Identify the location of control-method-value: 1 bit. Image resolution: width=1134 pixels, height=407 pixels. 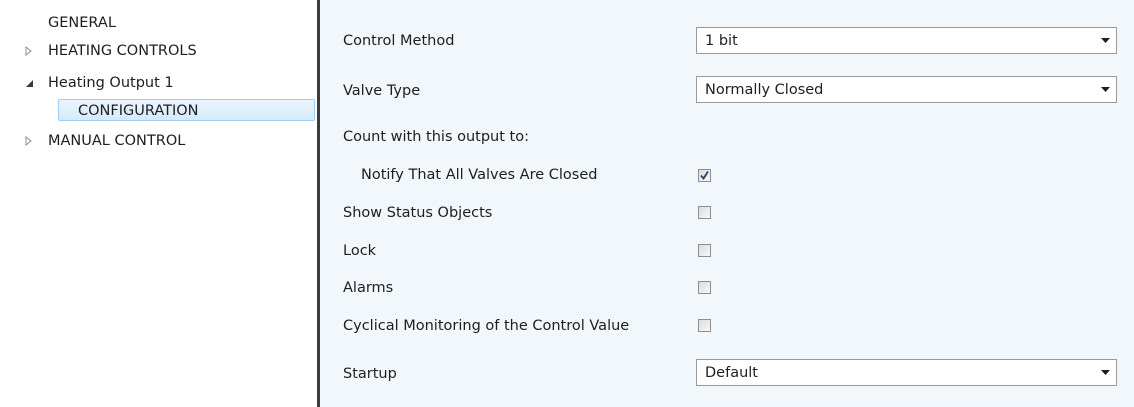
(721, 40).